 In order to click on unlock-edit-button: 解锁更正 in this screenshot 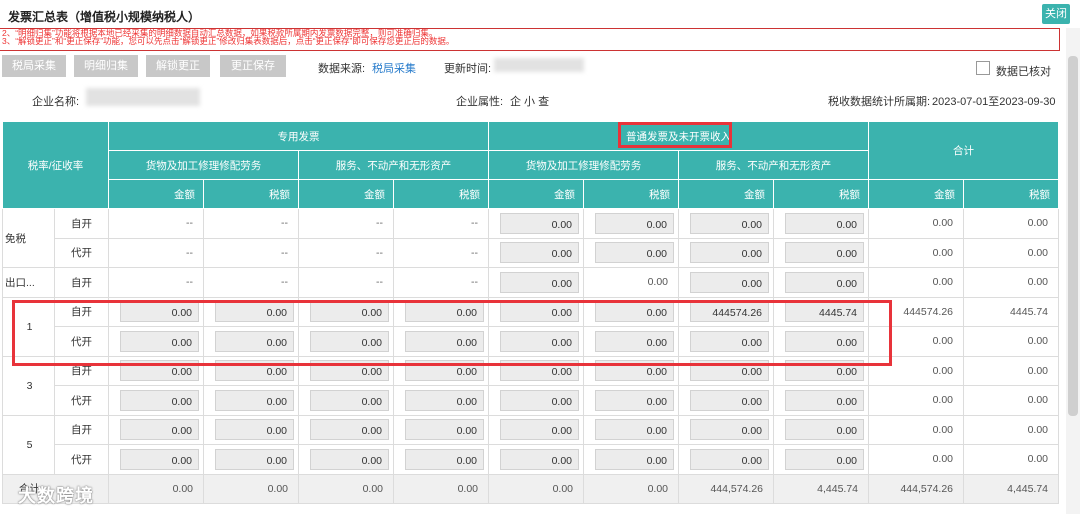, I will do `click(178, 66)`.